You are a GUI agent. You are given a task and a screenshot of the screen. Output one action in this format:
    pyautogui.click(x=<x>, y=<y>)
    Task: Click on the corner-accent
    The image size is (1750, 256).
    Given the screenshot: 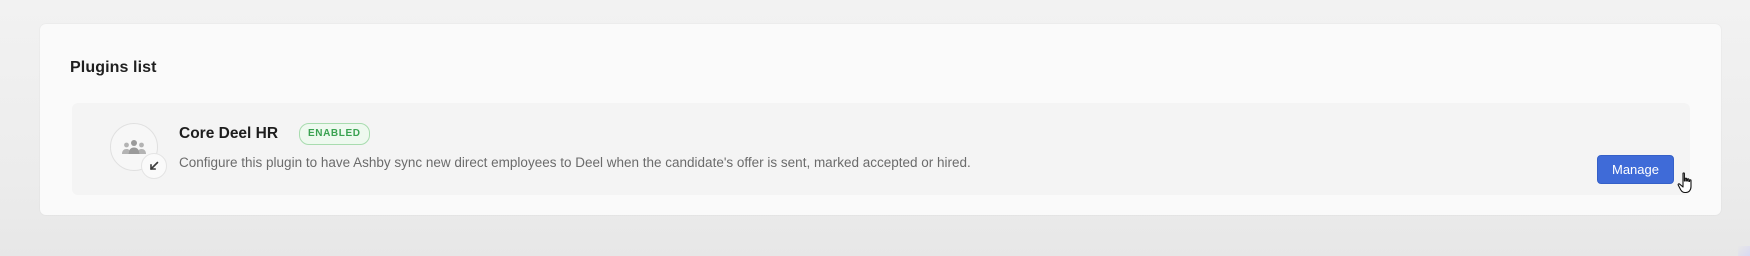 What is the action you would take?
    pyautogui.click(x=1744, y=251)
    